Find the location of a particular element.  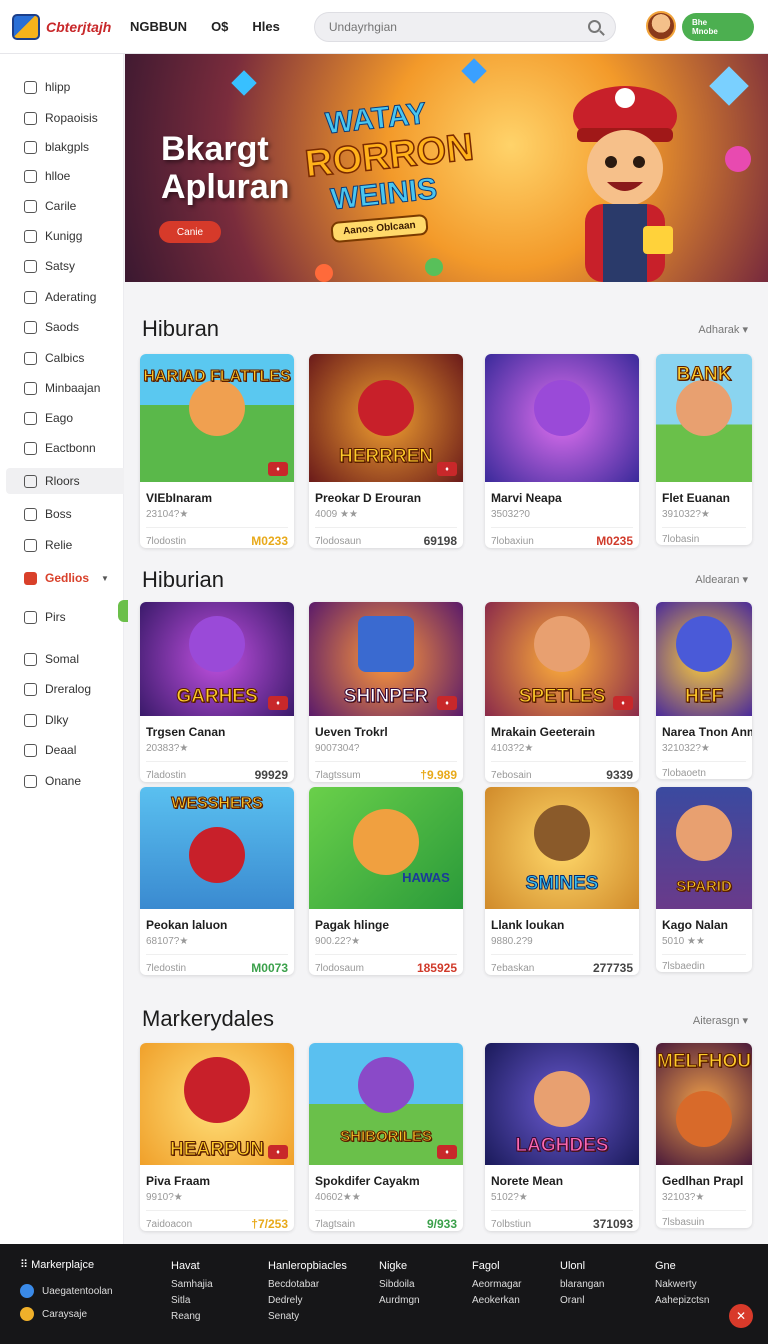

sidebar-item-22: Onane is located at coordinates (65, 781).